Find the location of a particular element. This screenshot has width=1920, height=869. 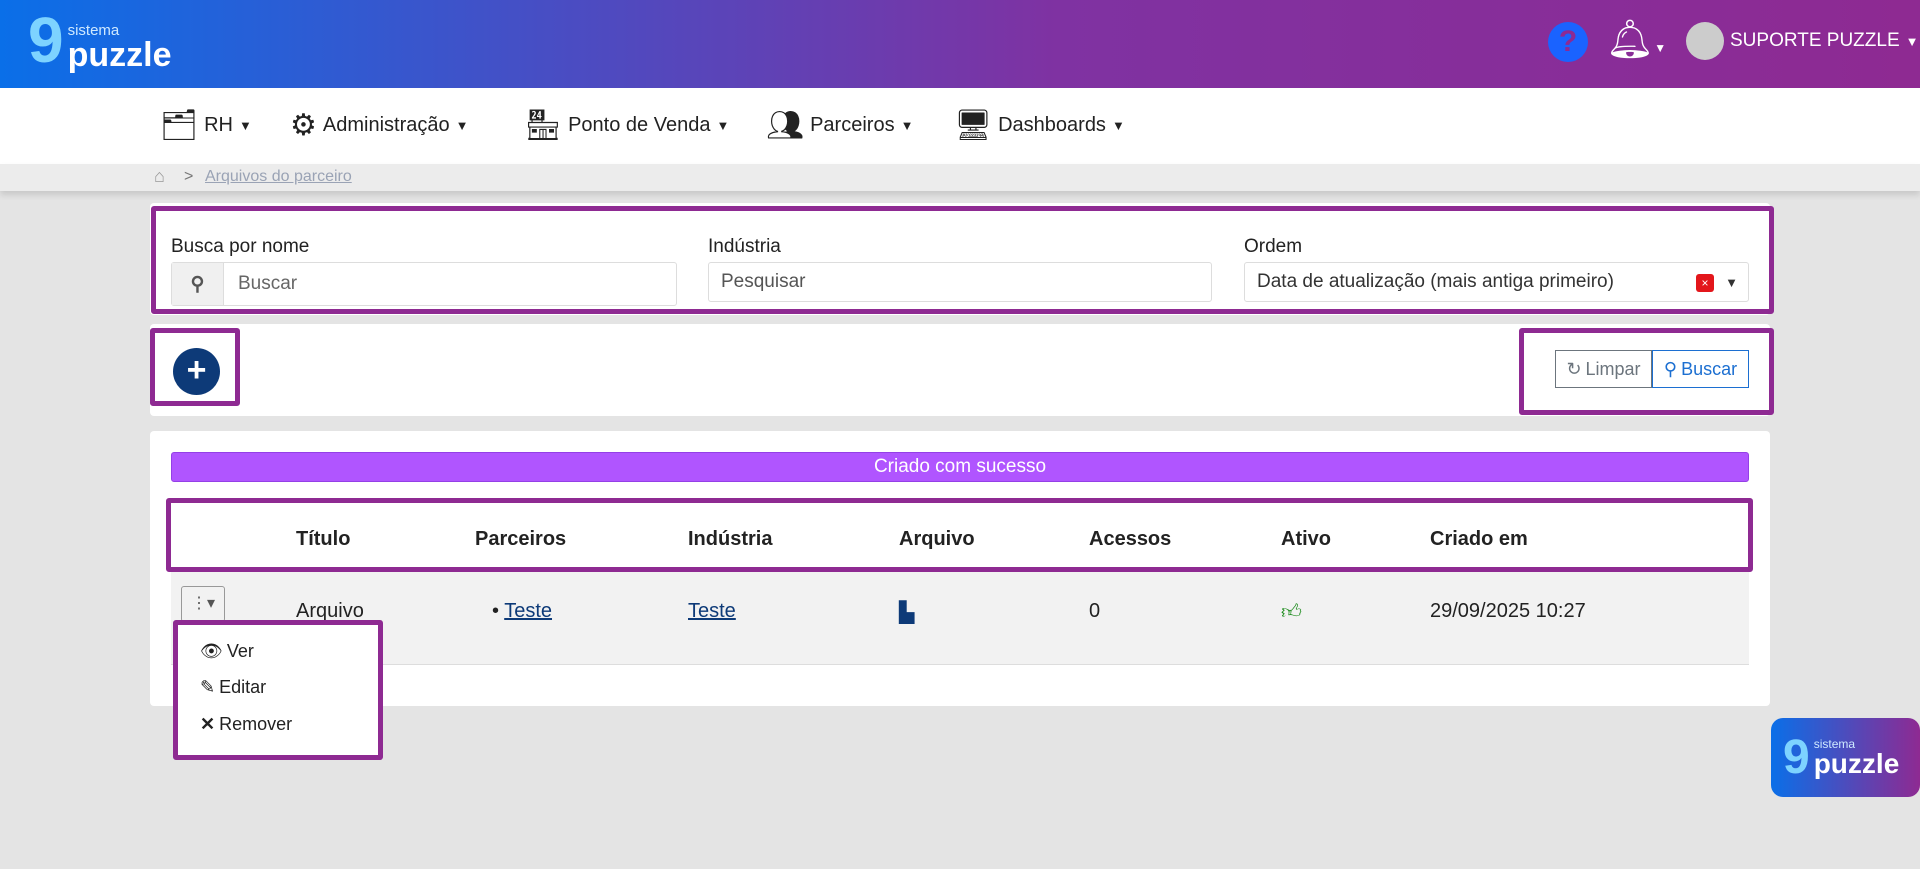

row-actions-toggle: ⋮▾ is located at coordinates (203, 604).